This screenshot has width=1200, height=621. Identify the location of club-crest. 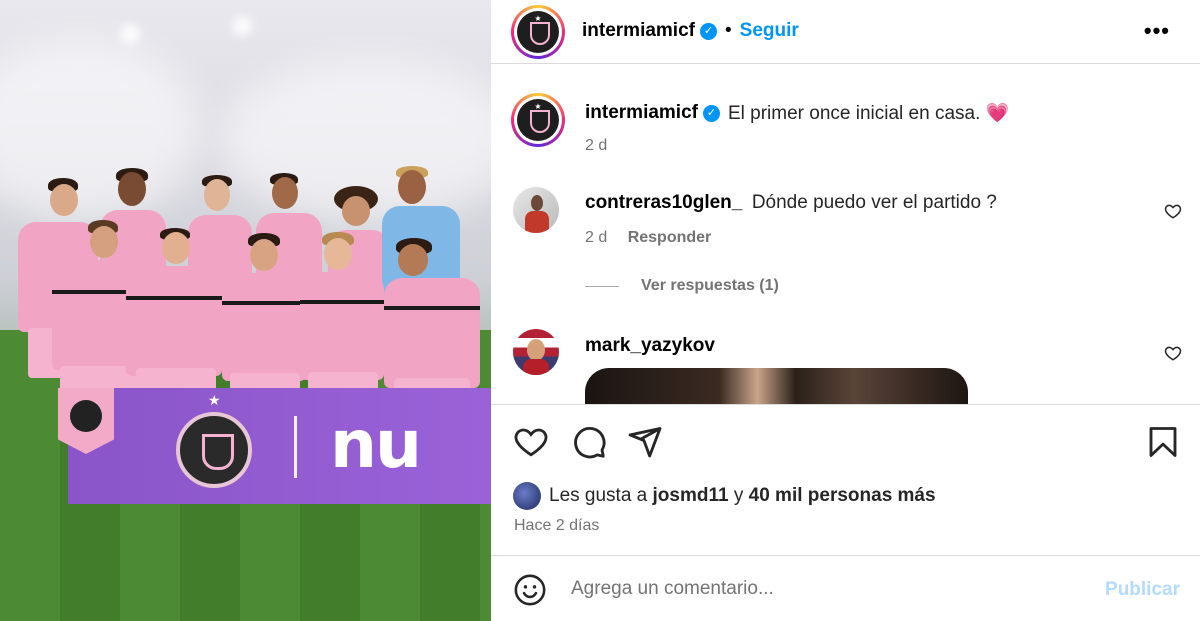
(214, 450).